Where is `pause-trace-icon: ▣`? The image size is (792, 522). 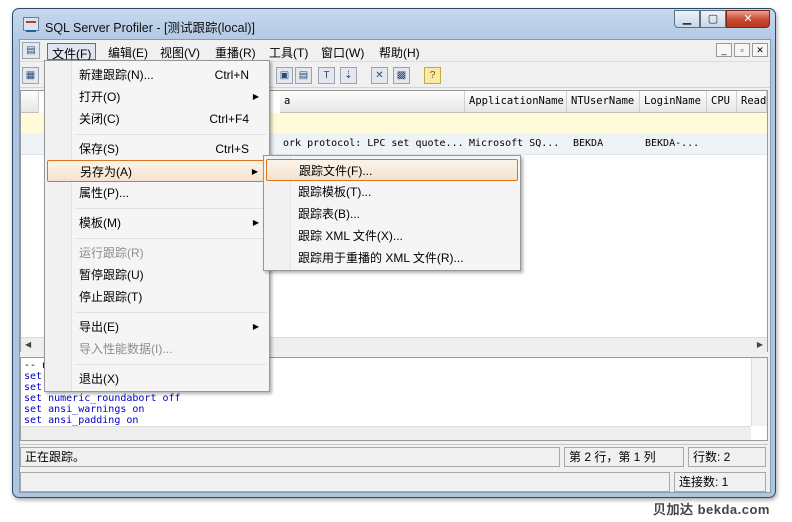 pause-trace-icon: ▣ is located at coordinates (284, 75).